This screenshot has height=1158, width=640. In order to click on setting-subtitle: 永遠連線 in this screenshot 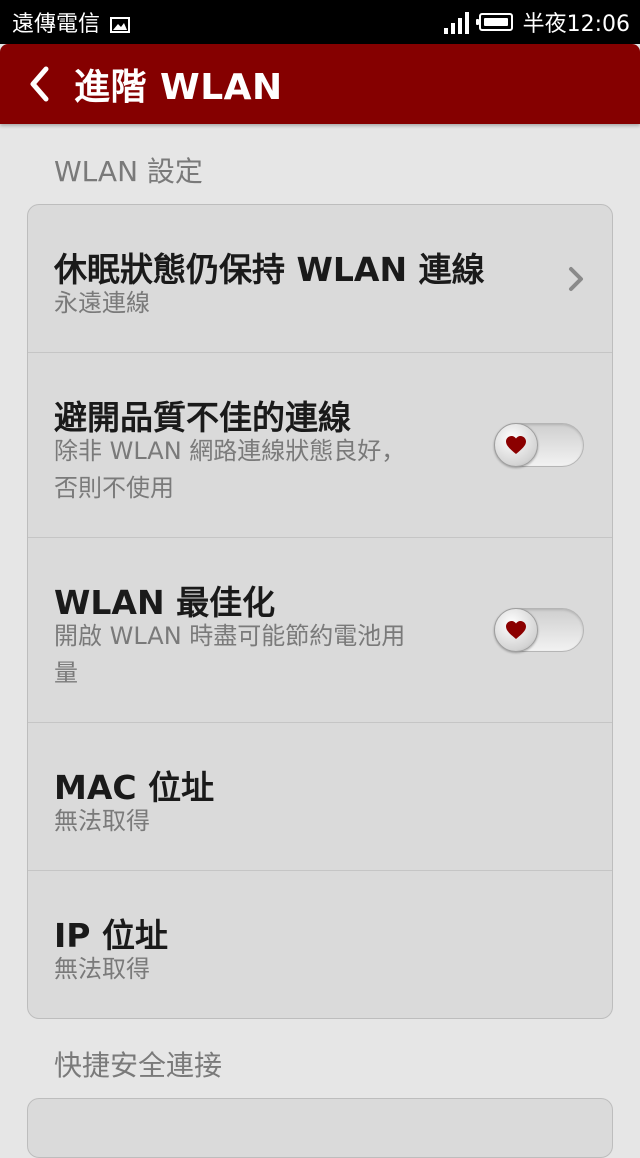, I will do `click(102, 303)`.